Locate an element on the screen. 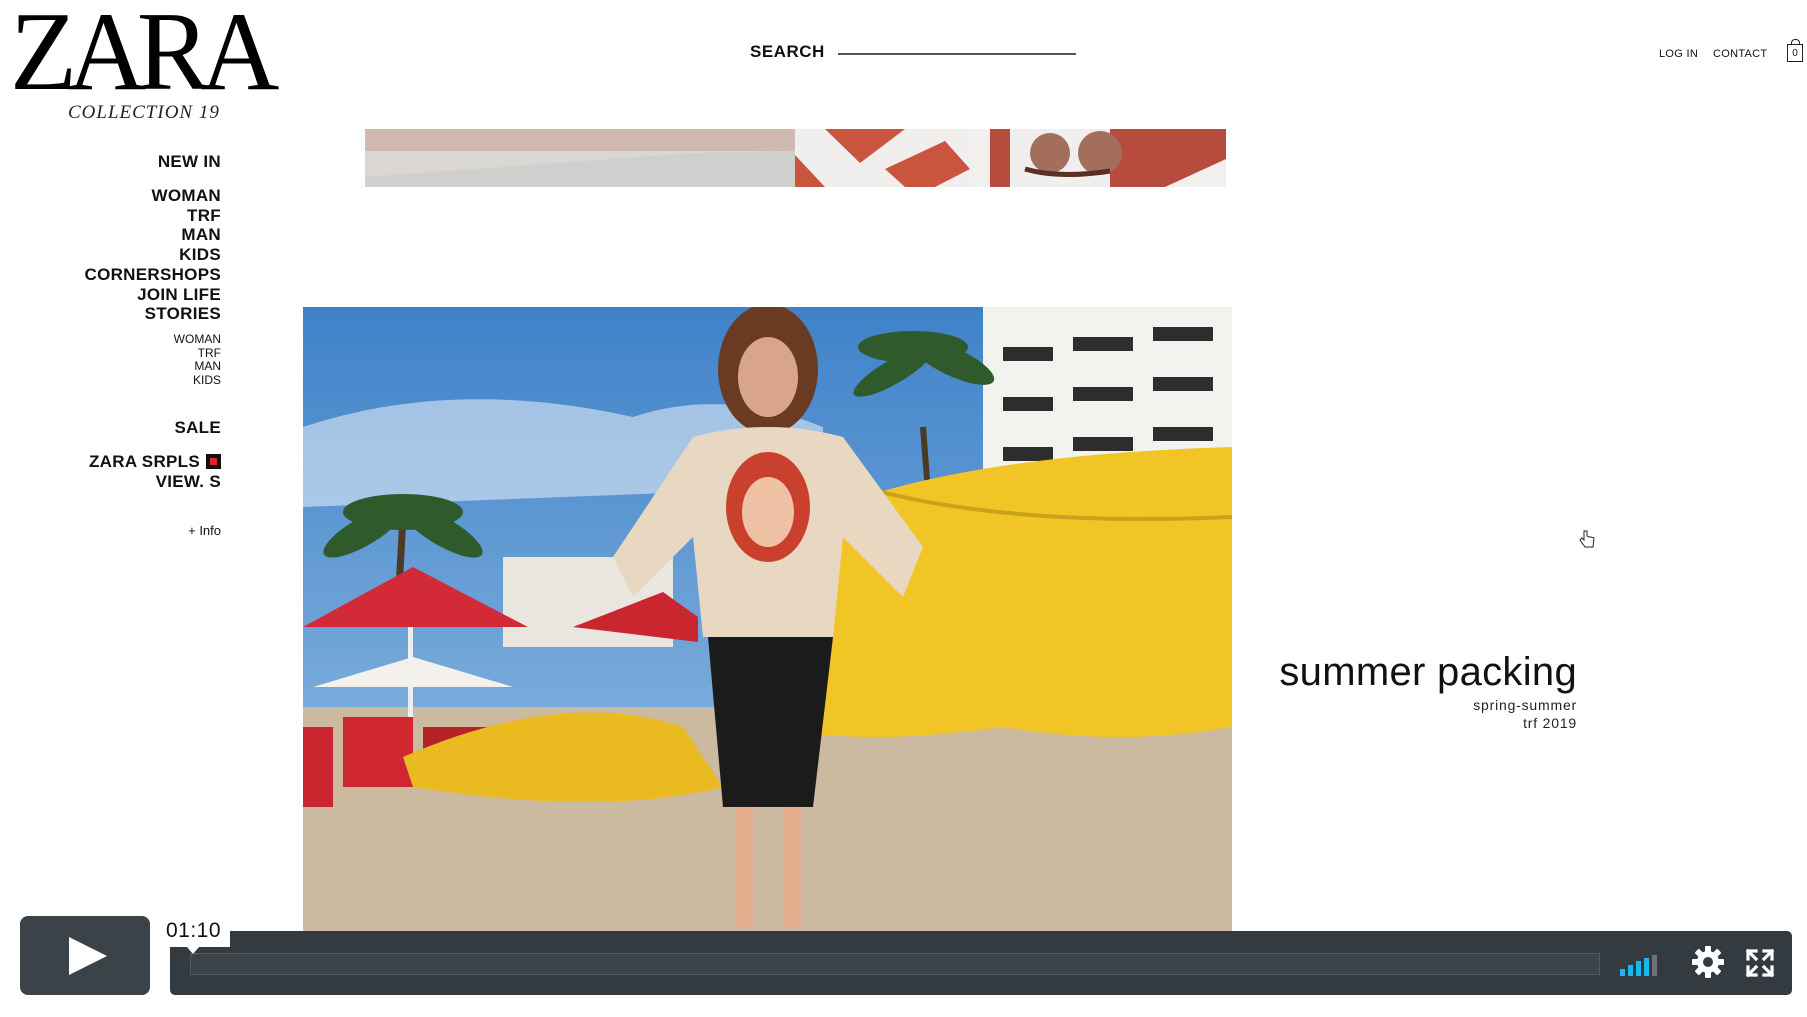 The height and width of the screenshot is (1017, 1807). nav-kids: KIDS is located at coordinates (153, 255).